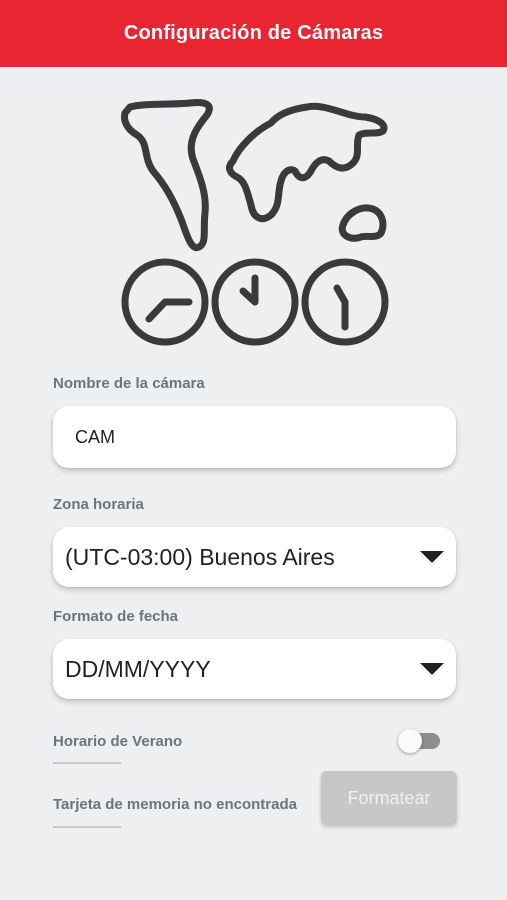  I want to click on app-bar: Configuración de Cámaras, so click(253, 33).